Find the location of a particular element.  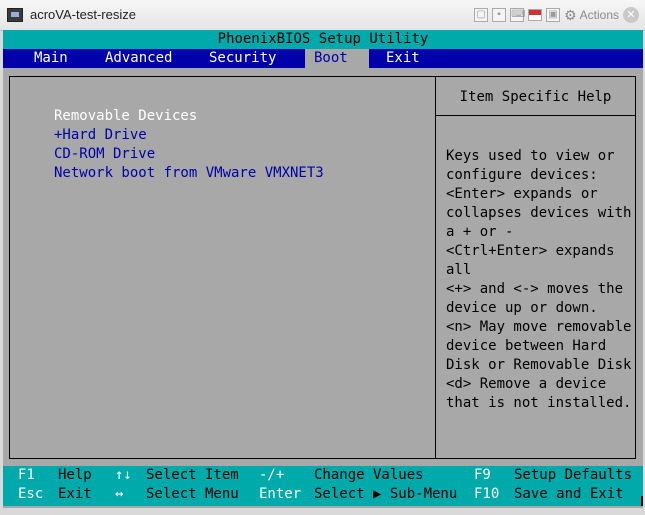

menu-security: Security is located at coordinates (245, 58).